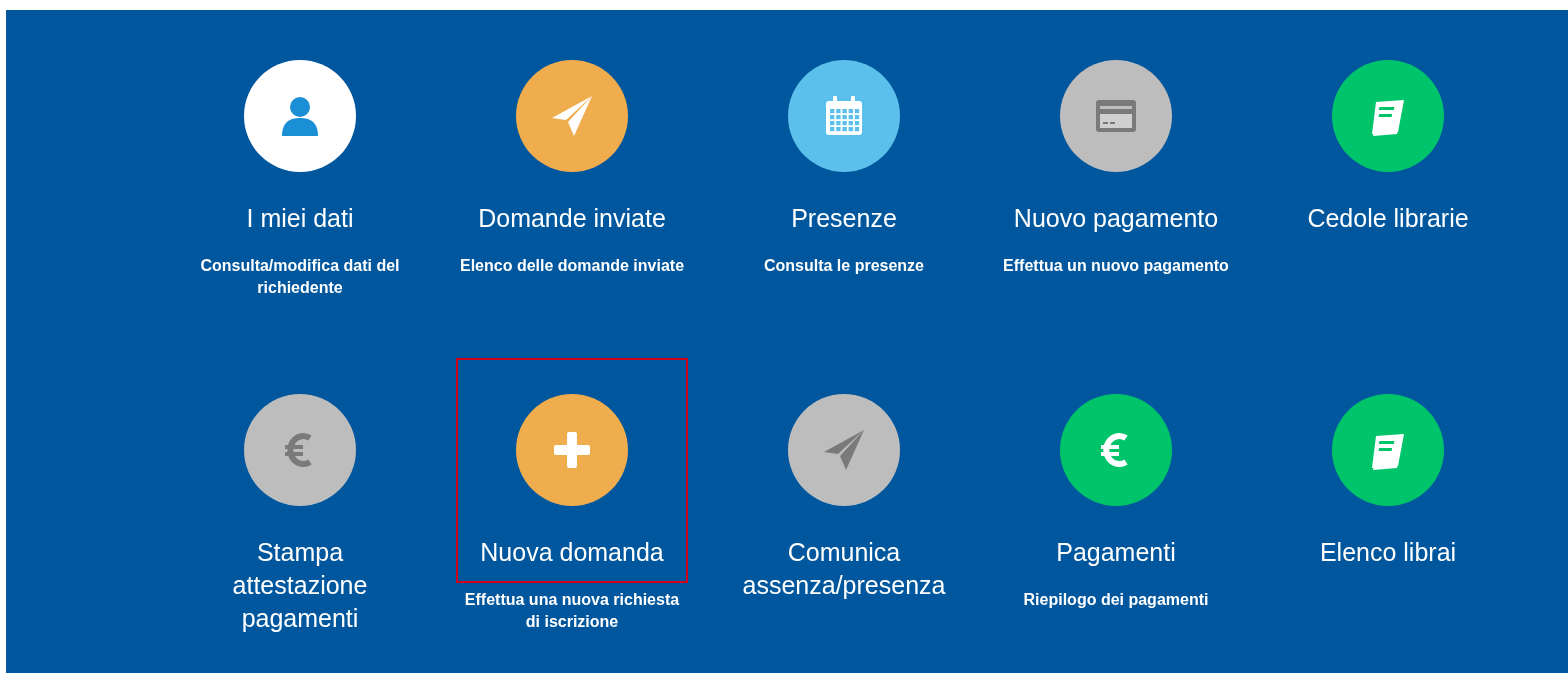  Describe the element at coordinates (1116, 470) in the screenshot. I see `menu-tile: Pagamenti` at that location.